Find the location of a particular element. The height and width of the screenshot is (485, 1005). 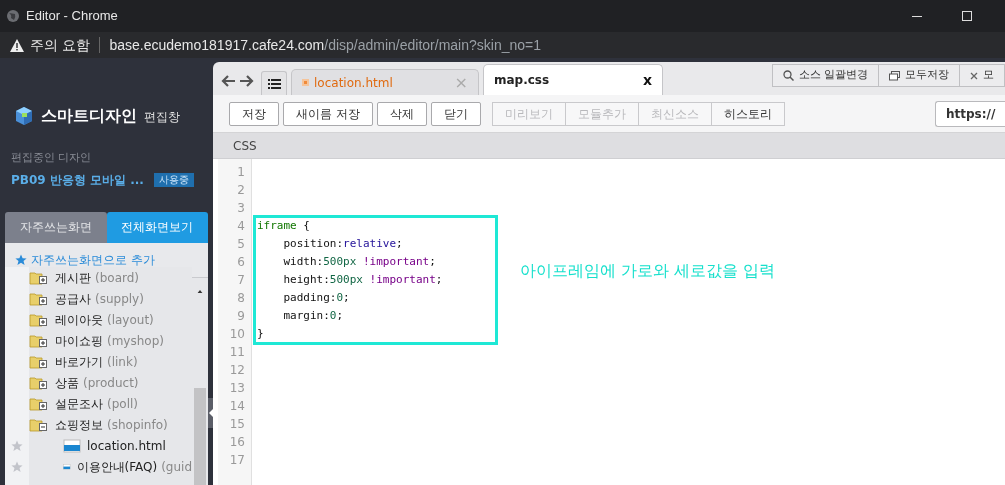

windows-icon is located at coordinates (894, 75).